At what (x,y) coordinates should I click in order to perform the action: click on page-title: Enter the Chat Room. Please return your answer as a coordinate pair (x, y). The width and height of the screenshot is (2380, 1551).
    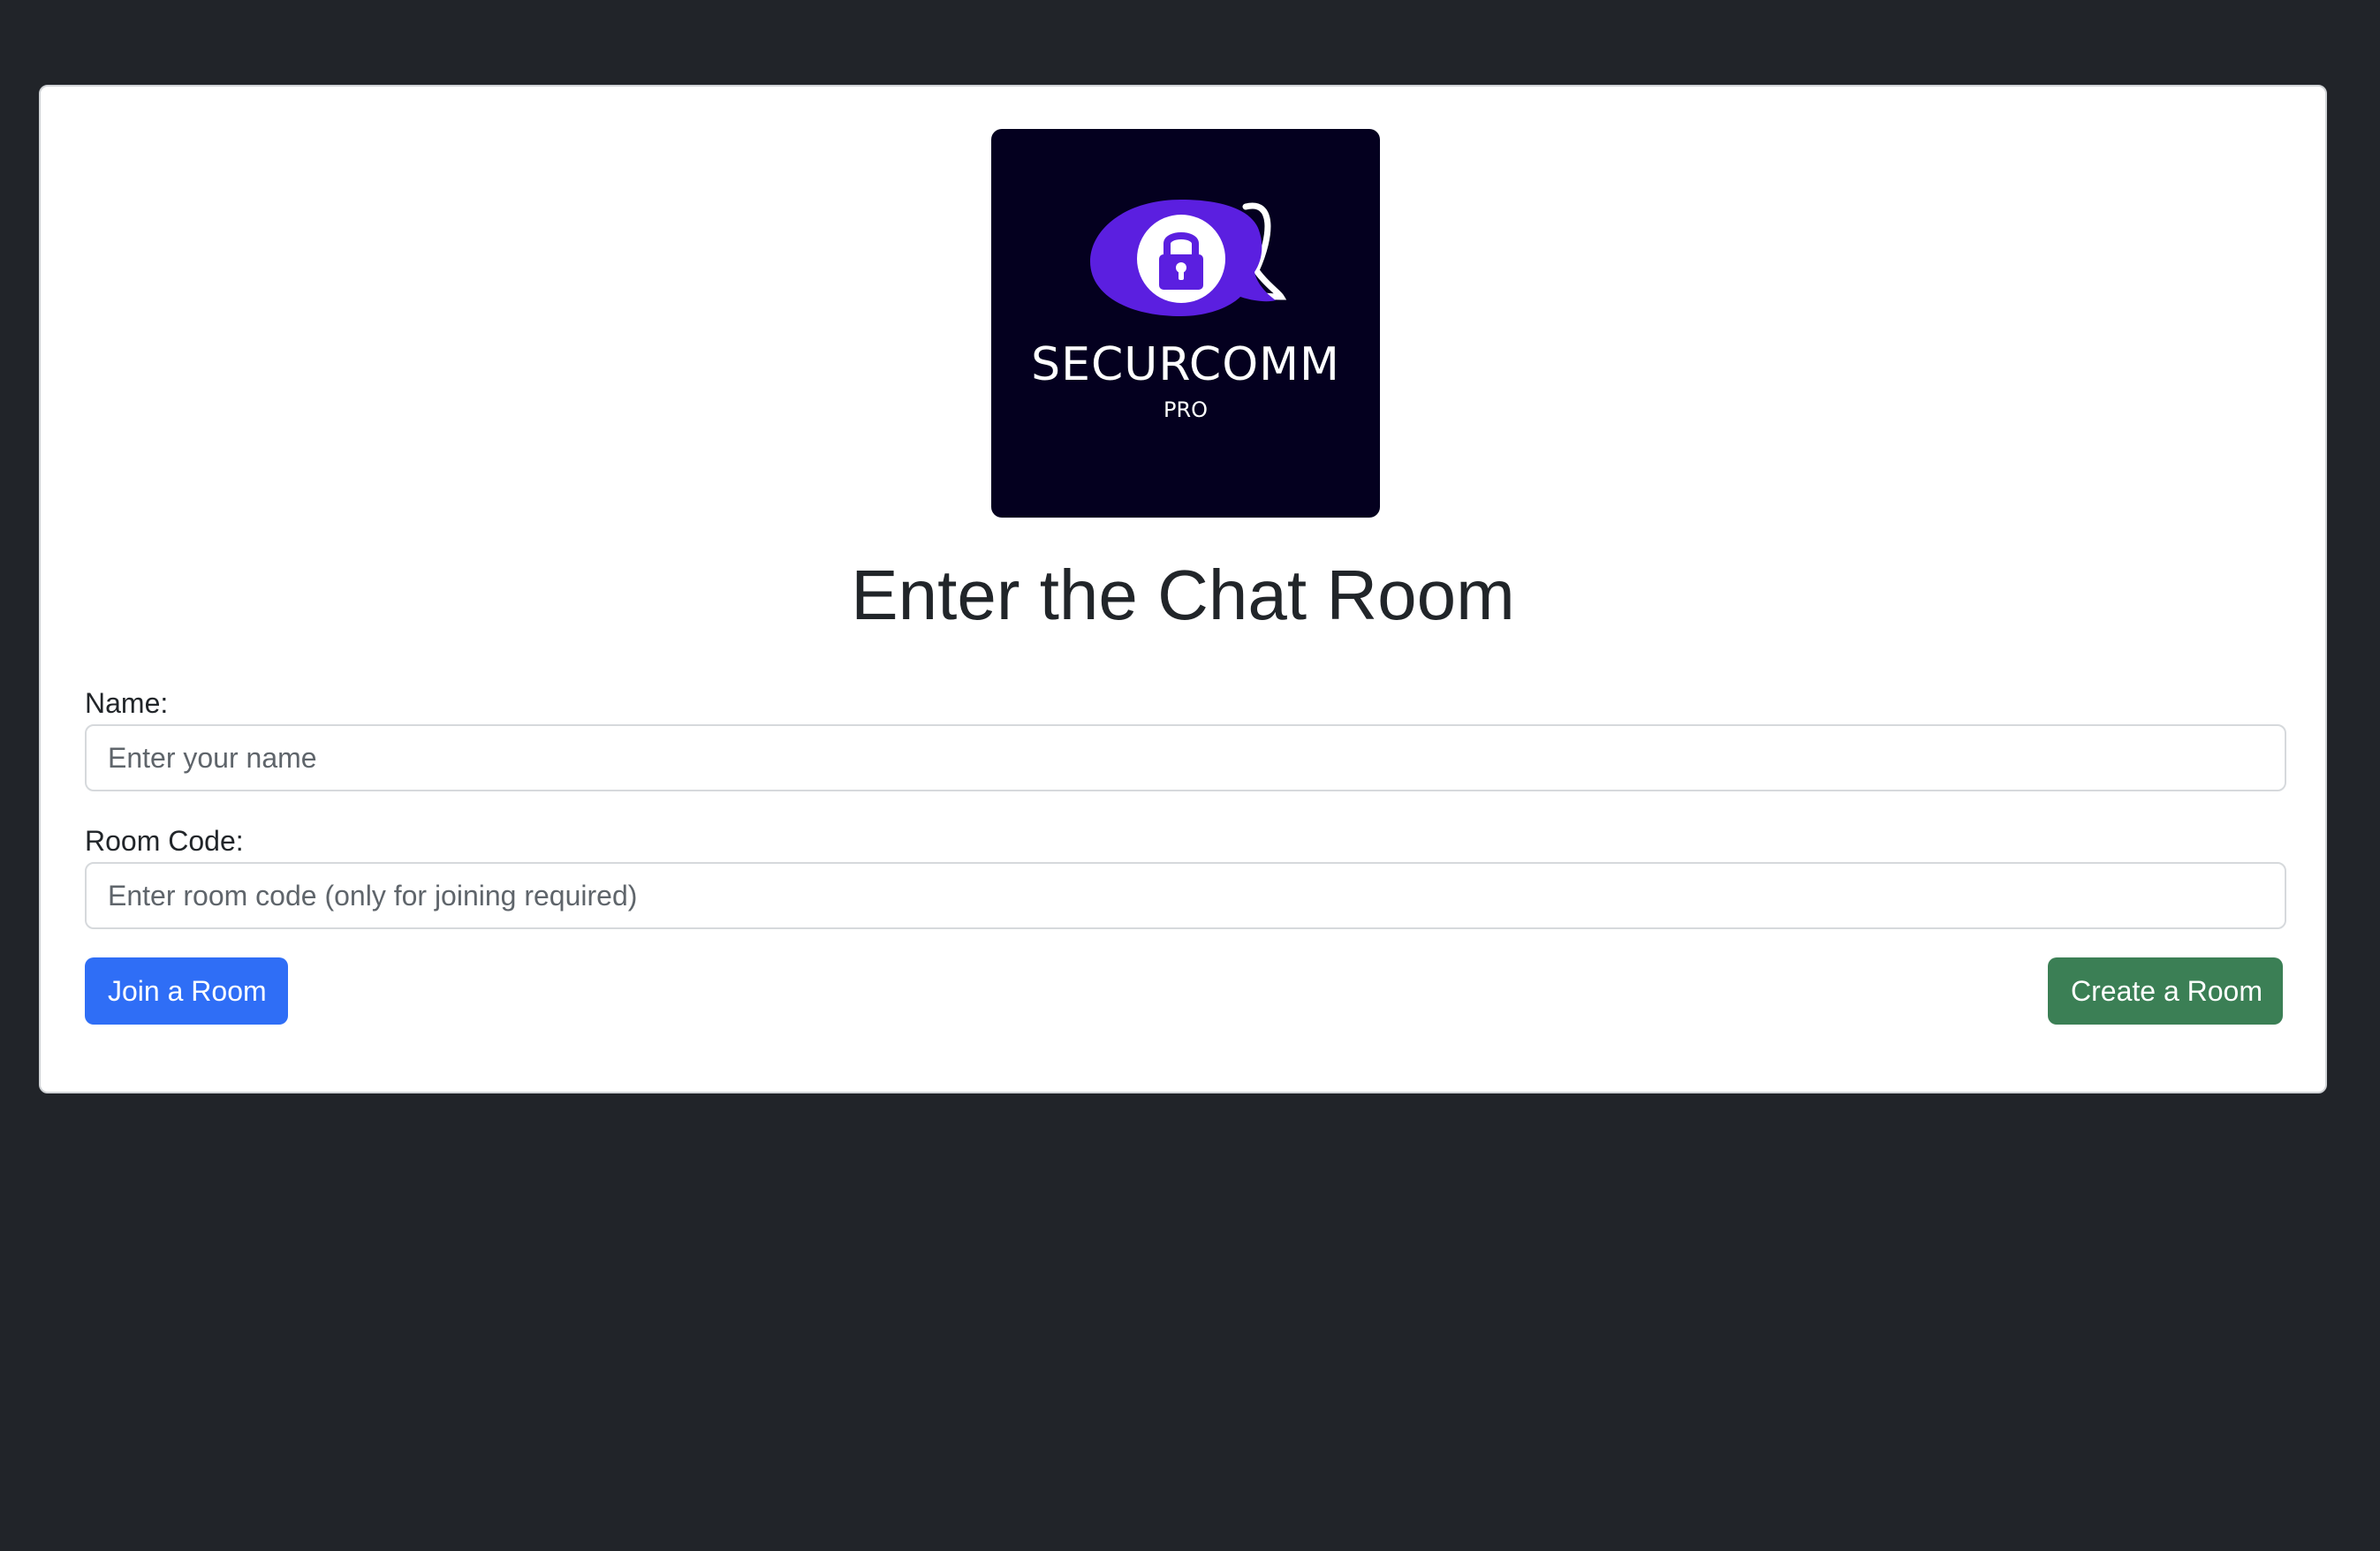
    Looking at the image, I should click on (1183, 595).